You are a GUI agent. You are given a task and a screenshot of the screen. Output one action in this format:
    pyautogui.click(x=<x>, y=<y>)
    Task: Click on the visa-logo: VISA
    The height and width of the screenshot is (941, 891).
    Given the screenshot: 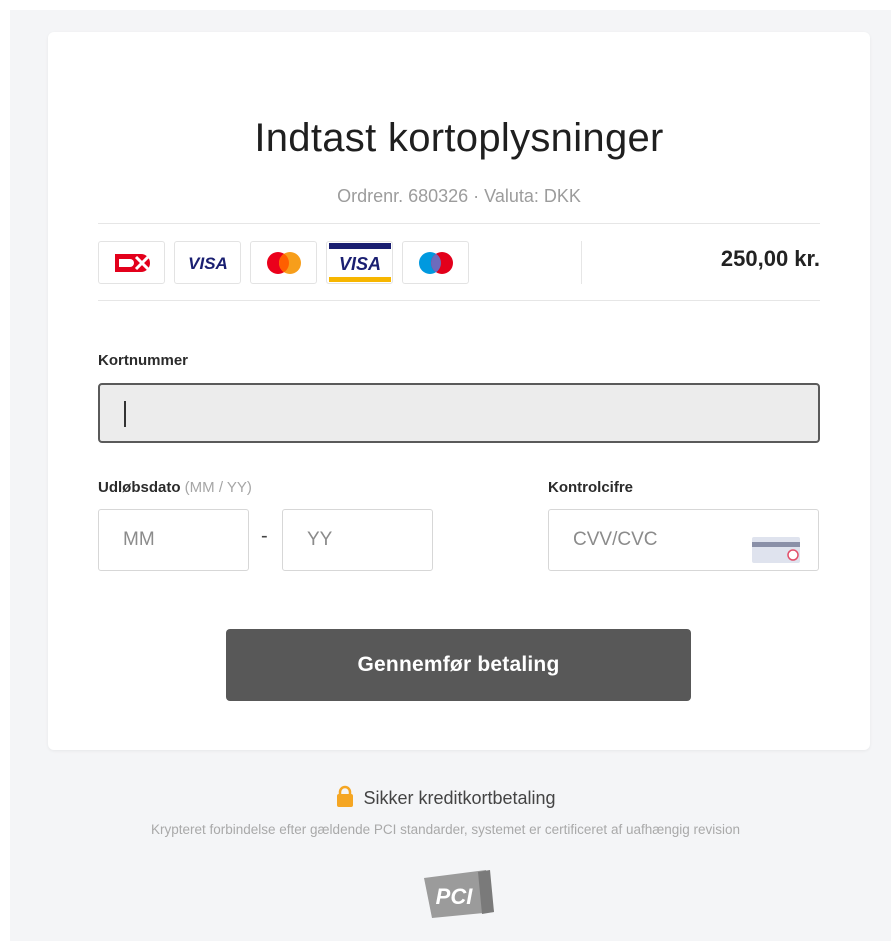 What is the action you would take?
    pyautogui.click(x=207, y=262)
    